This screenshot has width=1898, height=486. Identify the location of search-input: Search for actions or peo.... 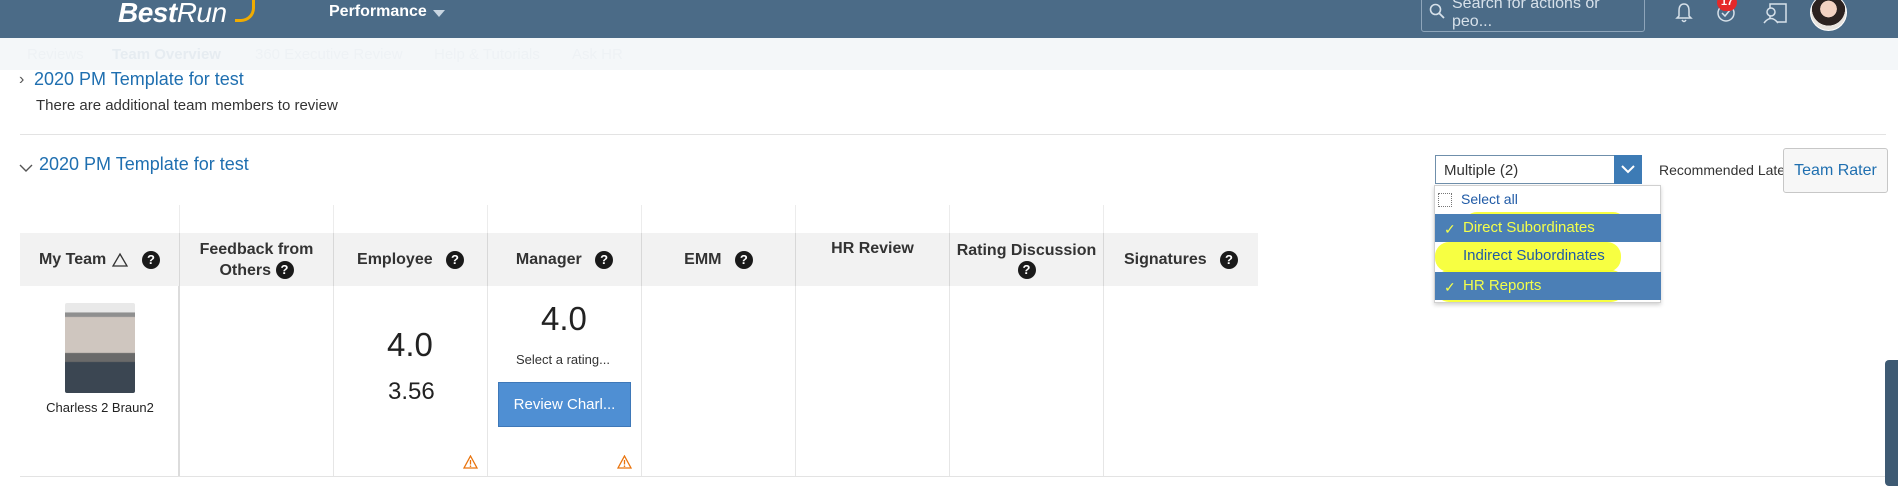
(1533, 16).